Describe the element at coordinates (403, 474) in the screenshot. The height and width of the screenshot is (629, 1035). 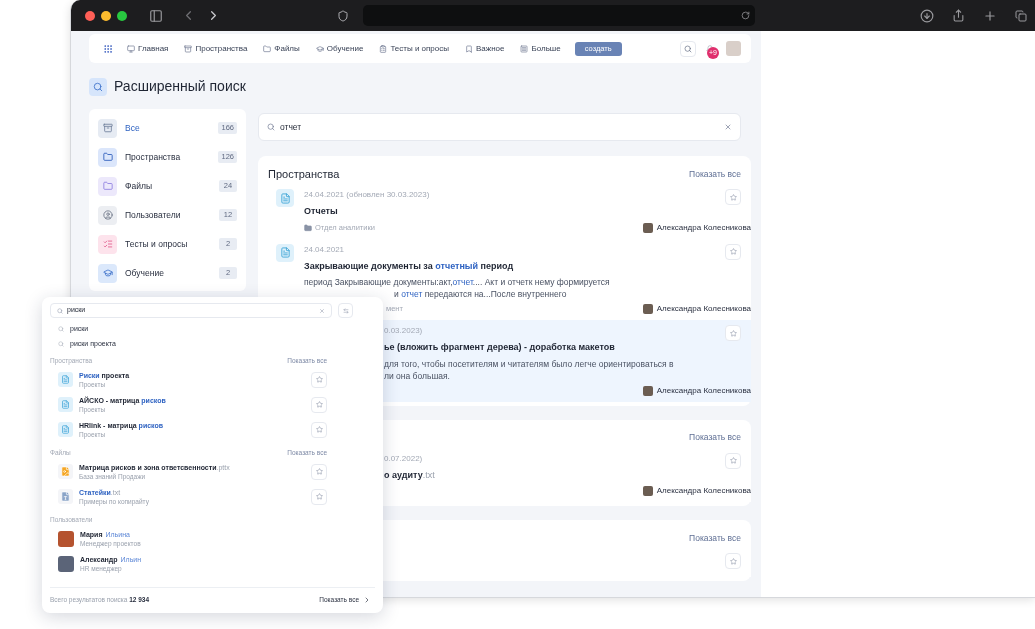
I see `result-title: о аудиту` at that location.